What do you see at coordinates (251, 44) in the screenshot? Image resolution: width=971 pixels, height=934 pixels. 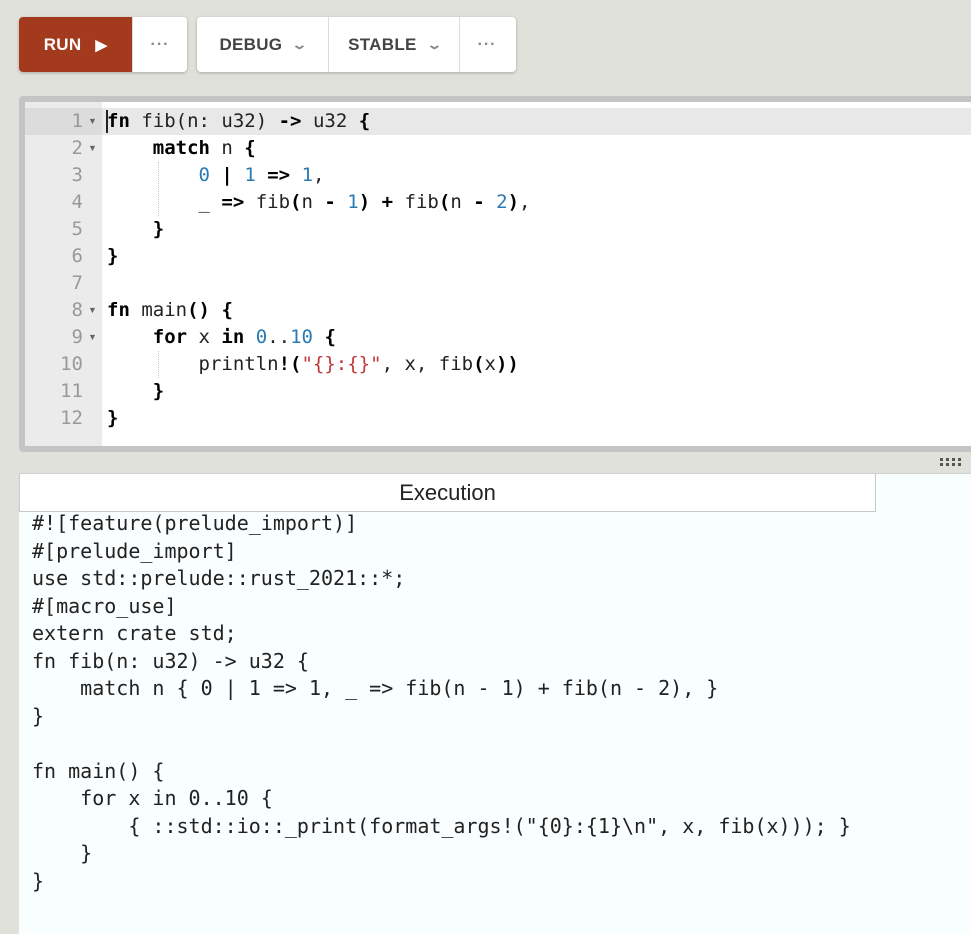 I see `mode-label: DEBUG` at bounding box center [251, 44].